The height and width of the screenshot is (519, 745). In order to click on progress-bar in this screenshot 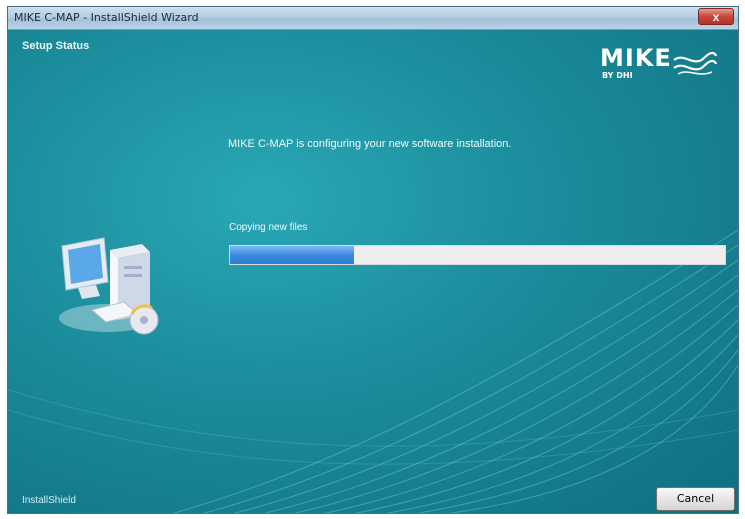, I will do `click(477, 255)`.